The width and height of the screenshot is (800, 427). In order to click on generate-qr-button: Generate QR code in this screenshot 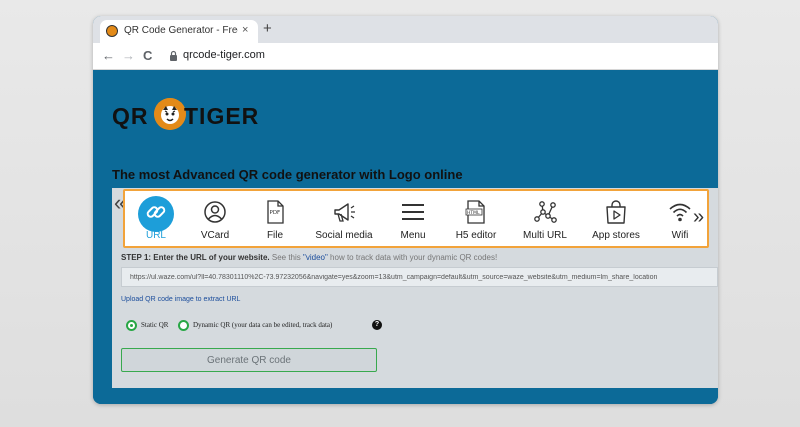, I will do `click(249, 360)`.